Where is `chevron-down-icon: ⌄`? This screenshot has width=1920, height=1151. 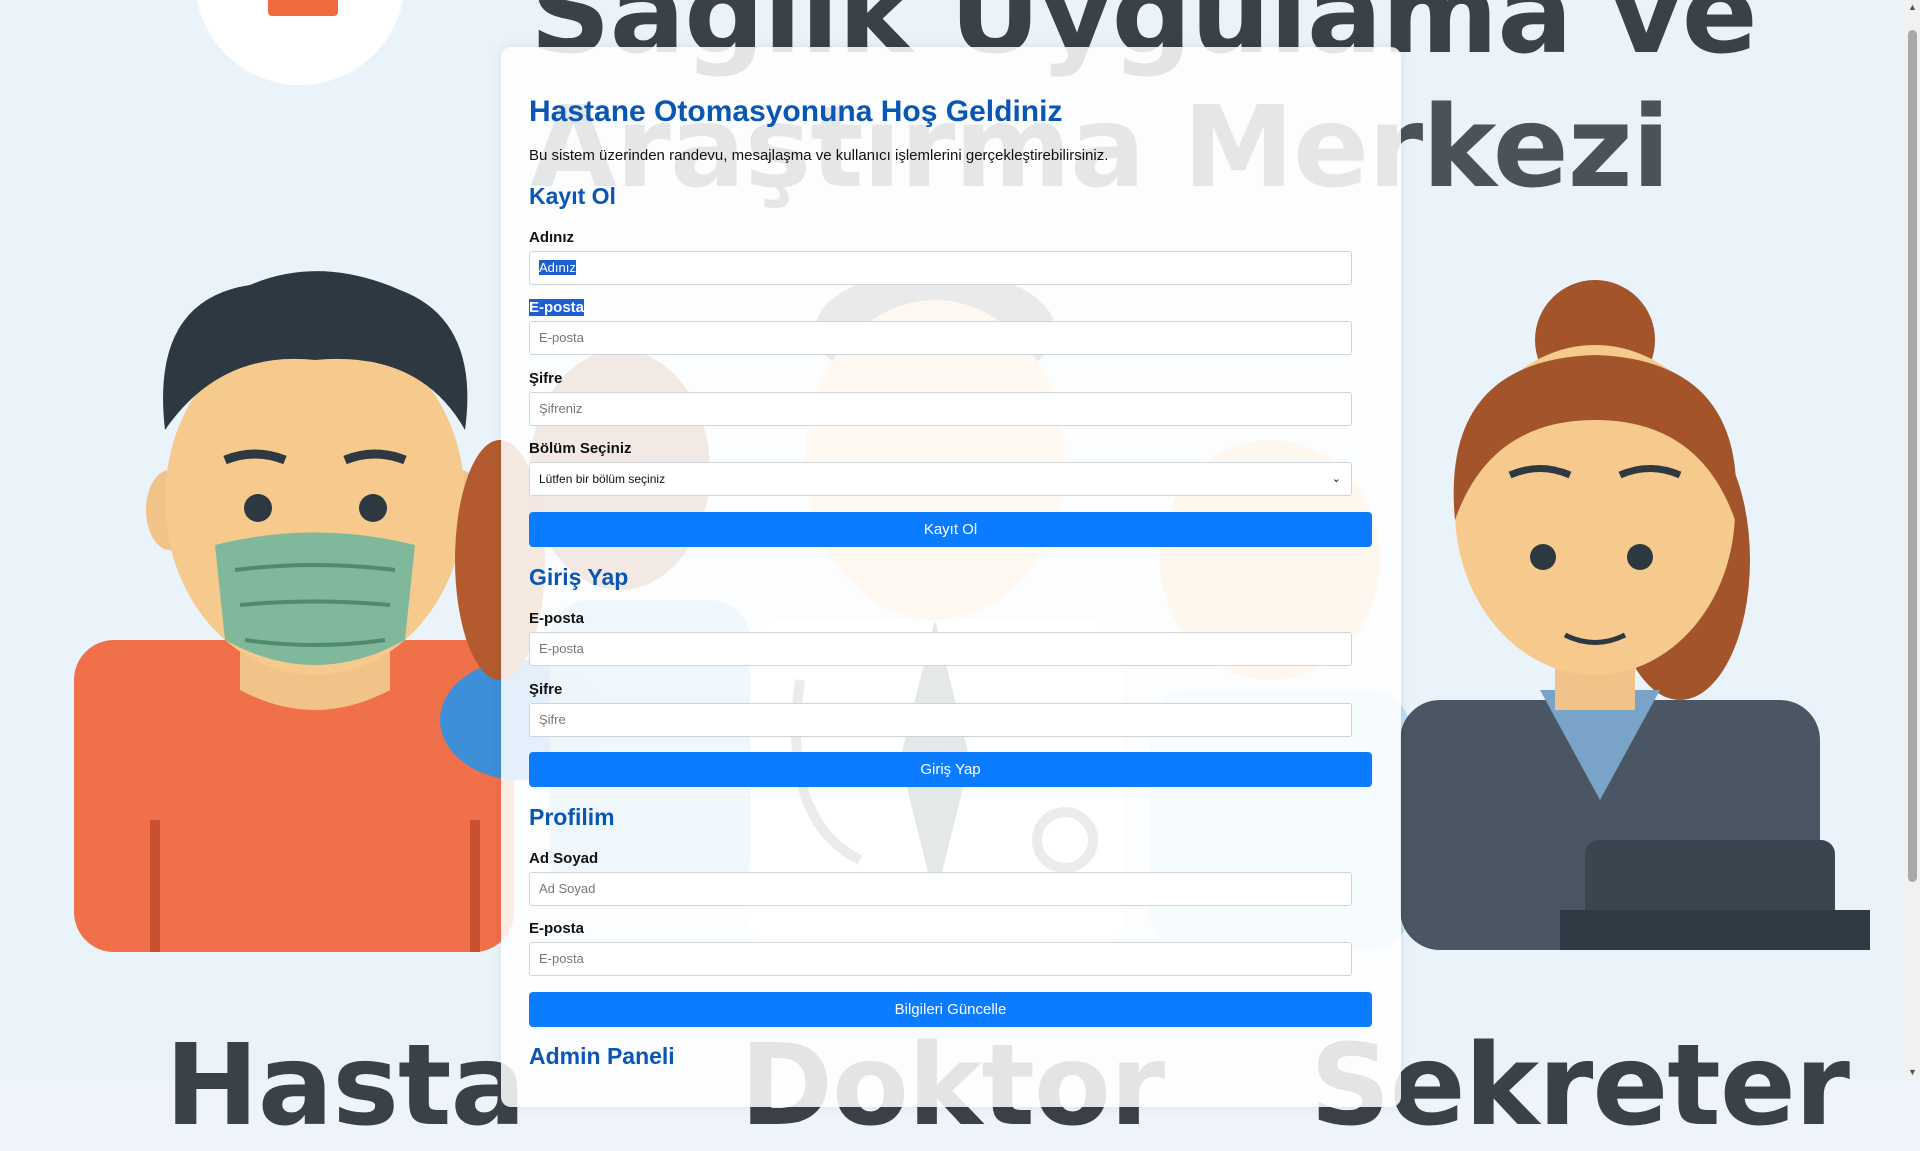
chevron-down-icon: ⌄ is located at coordinates (1336, 479).